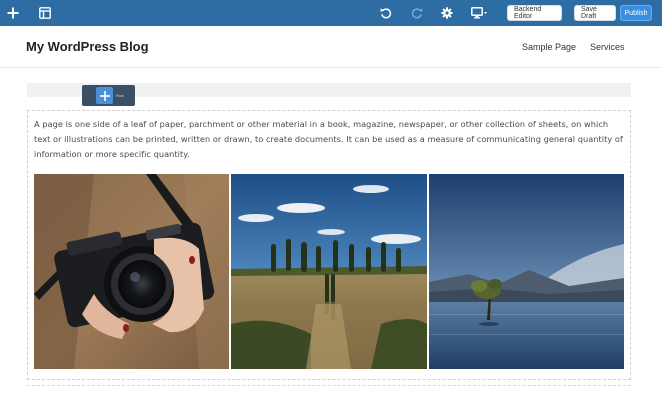  I want to click on redo-icon, so click(417, 13).